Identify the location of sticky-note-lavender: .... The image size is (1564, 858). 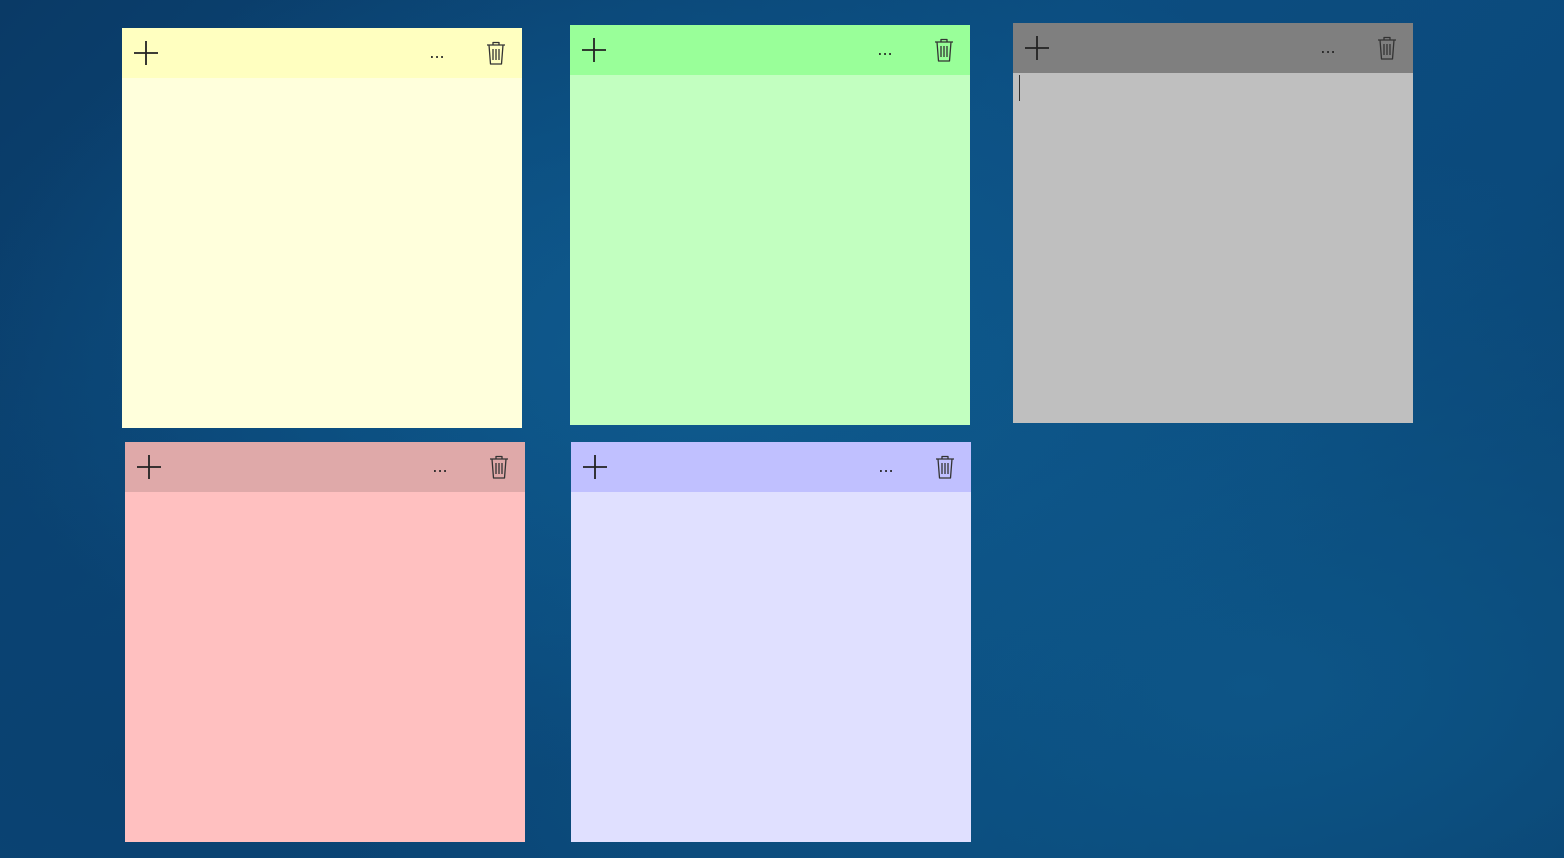
(771, 642).